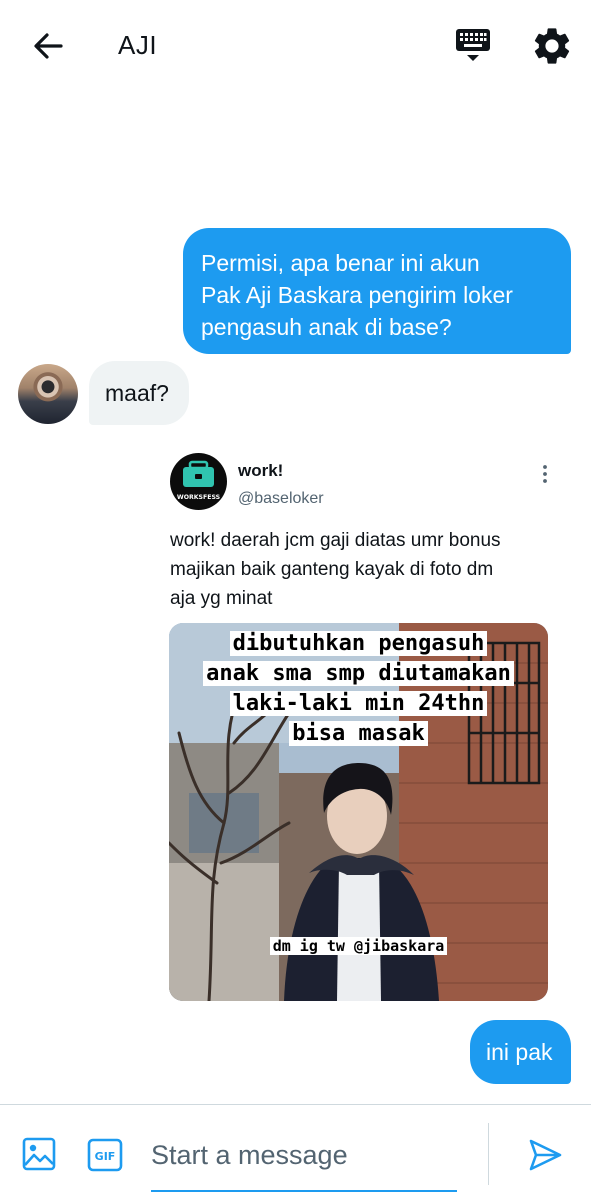 The image size is (591, 1201). Describe the element at coordinates (221, 598) in the screenshot. I see `tweet-text-line: aja yg minat` at that location.